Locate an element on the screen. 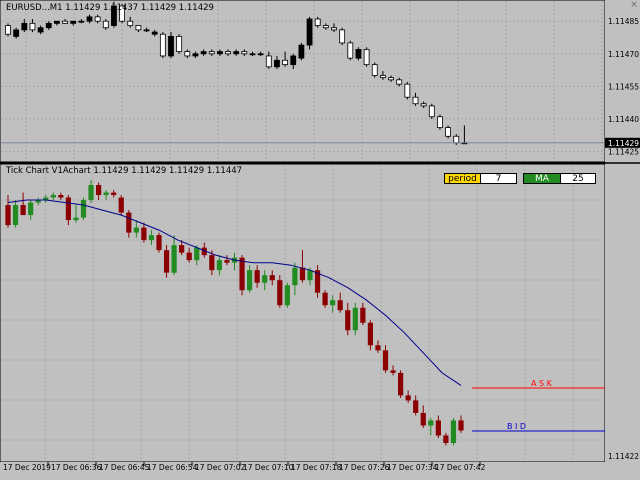  time-label: 17 Dec 06:45 is located at coordinates (124, 467).